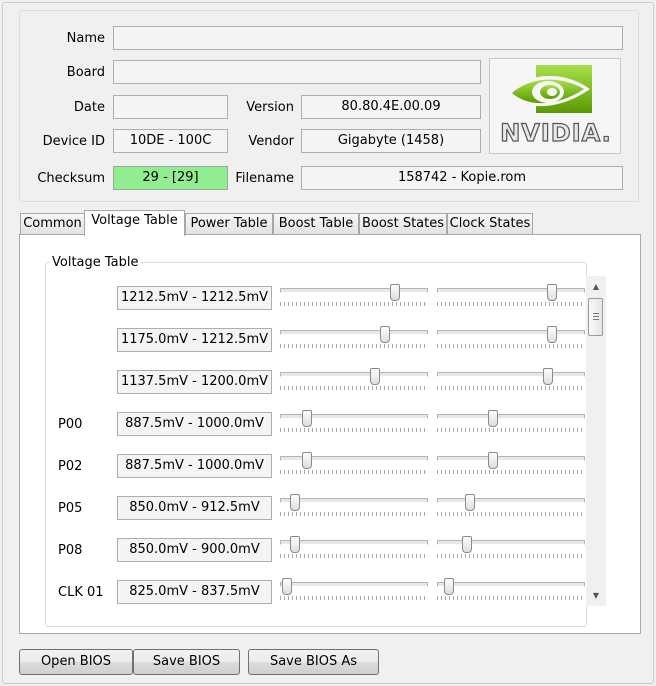 The image size is (656, 686). Describe the element at coordinates (462, 178) in the screenshot. I see `filename-field: 158742 - Kopie.rom` at that location.